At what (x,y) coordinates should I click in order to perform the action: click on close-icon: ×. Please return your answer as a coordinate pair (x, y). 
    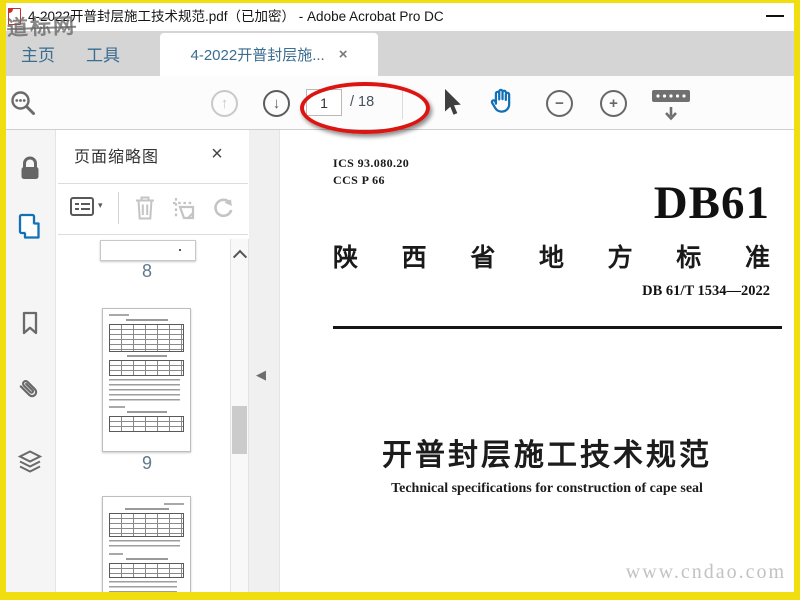
    Looking at the image, I should click on (217, 153).